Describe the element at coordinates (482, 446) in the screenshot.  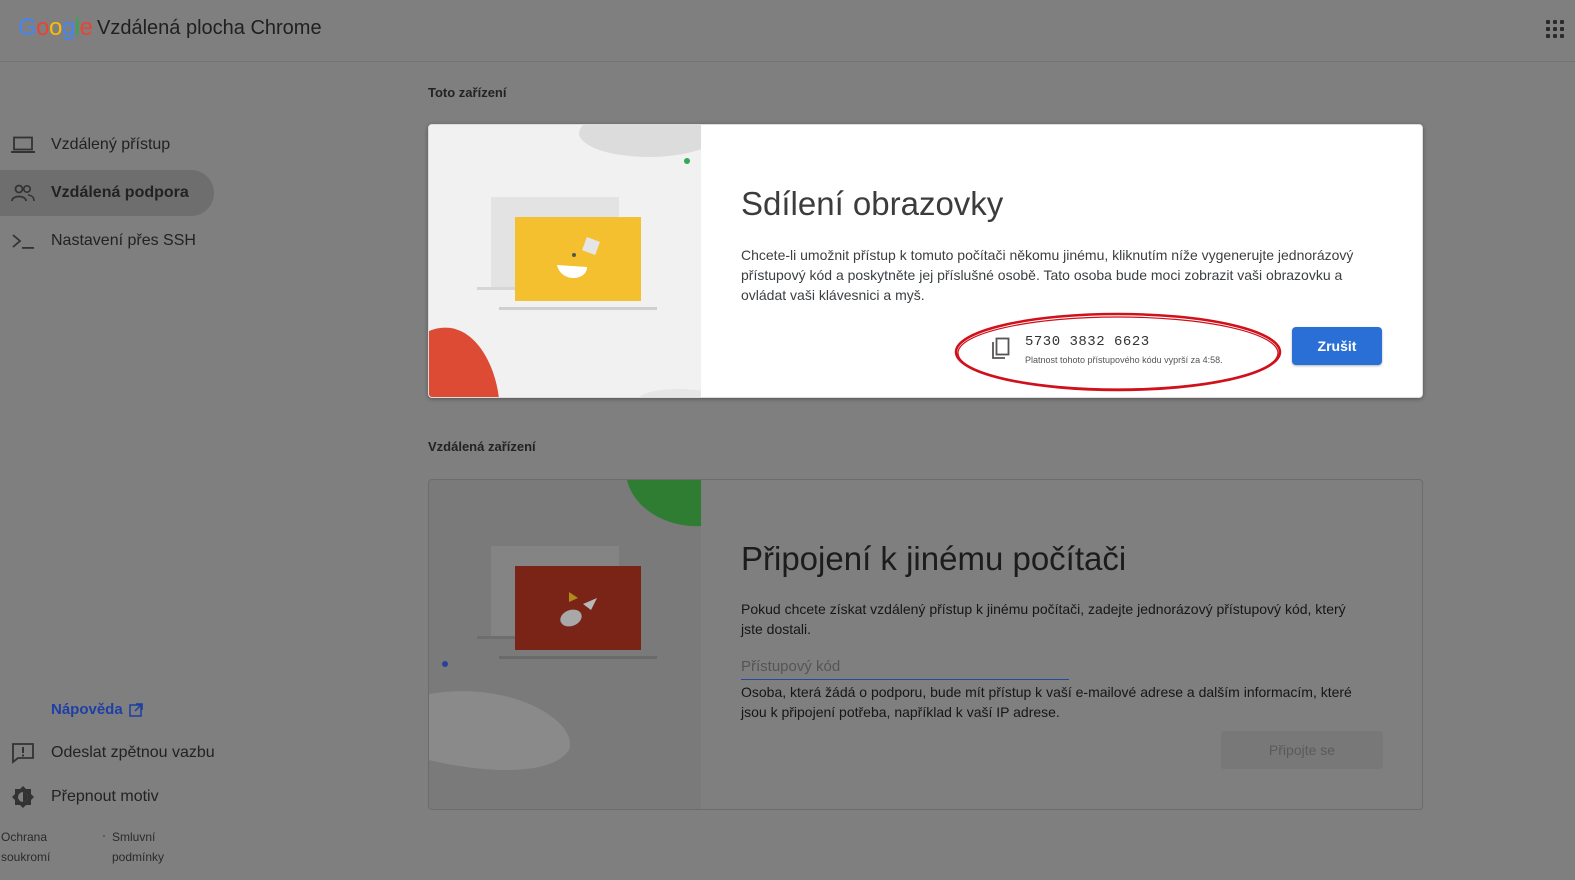
I see `section-remote-devices: Vzdálená zařízení` at that location.